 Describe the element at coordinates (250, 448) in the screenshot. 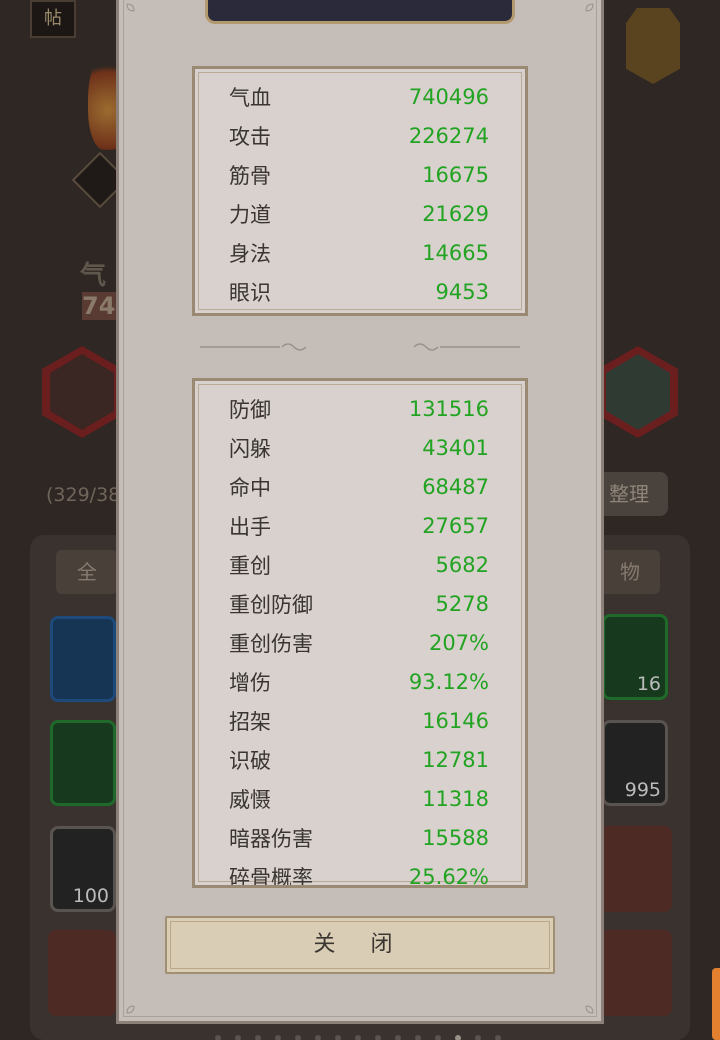

I see `stat-label: 闪躲` at that location.